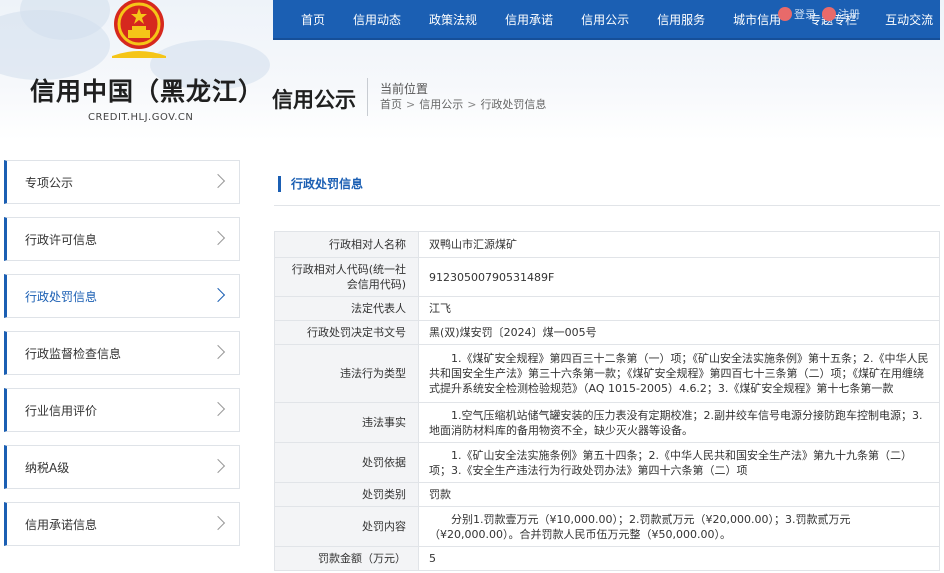 This screenshot has height=573, width=944. I want to click on section-title: 信用公示, so click(314, 100).